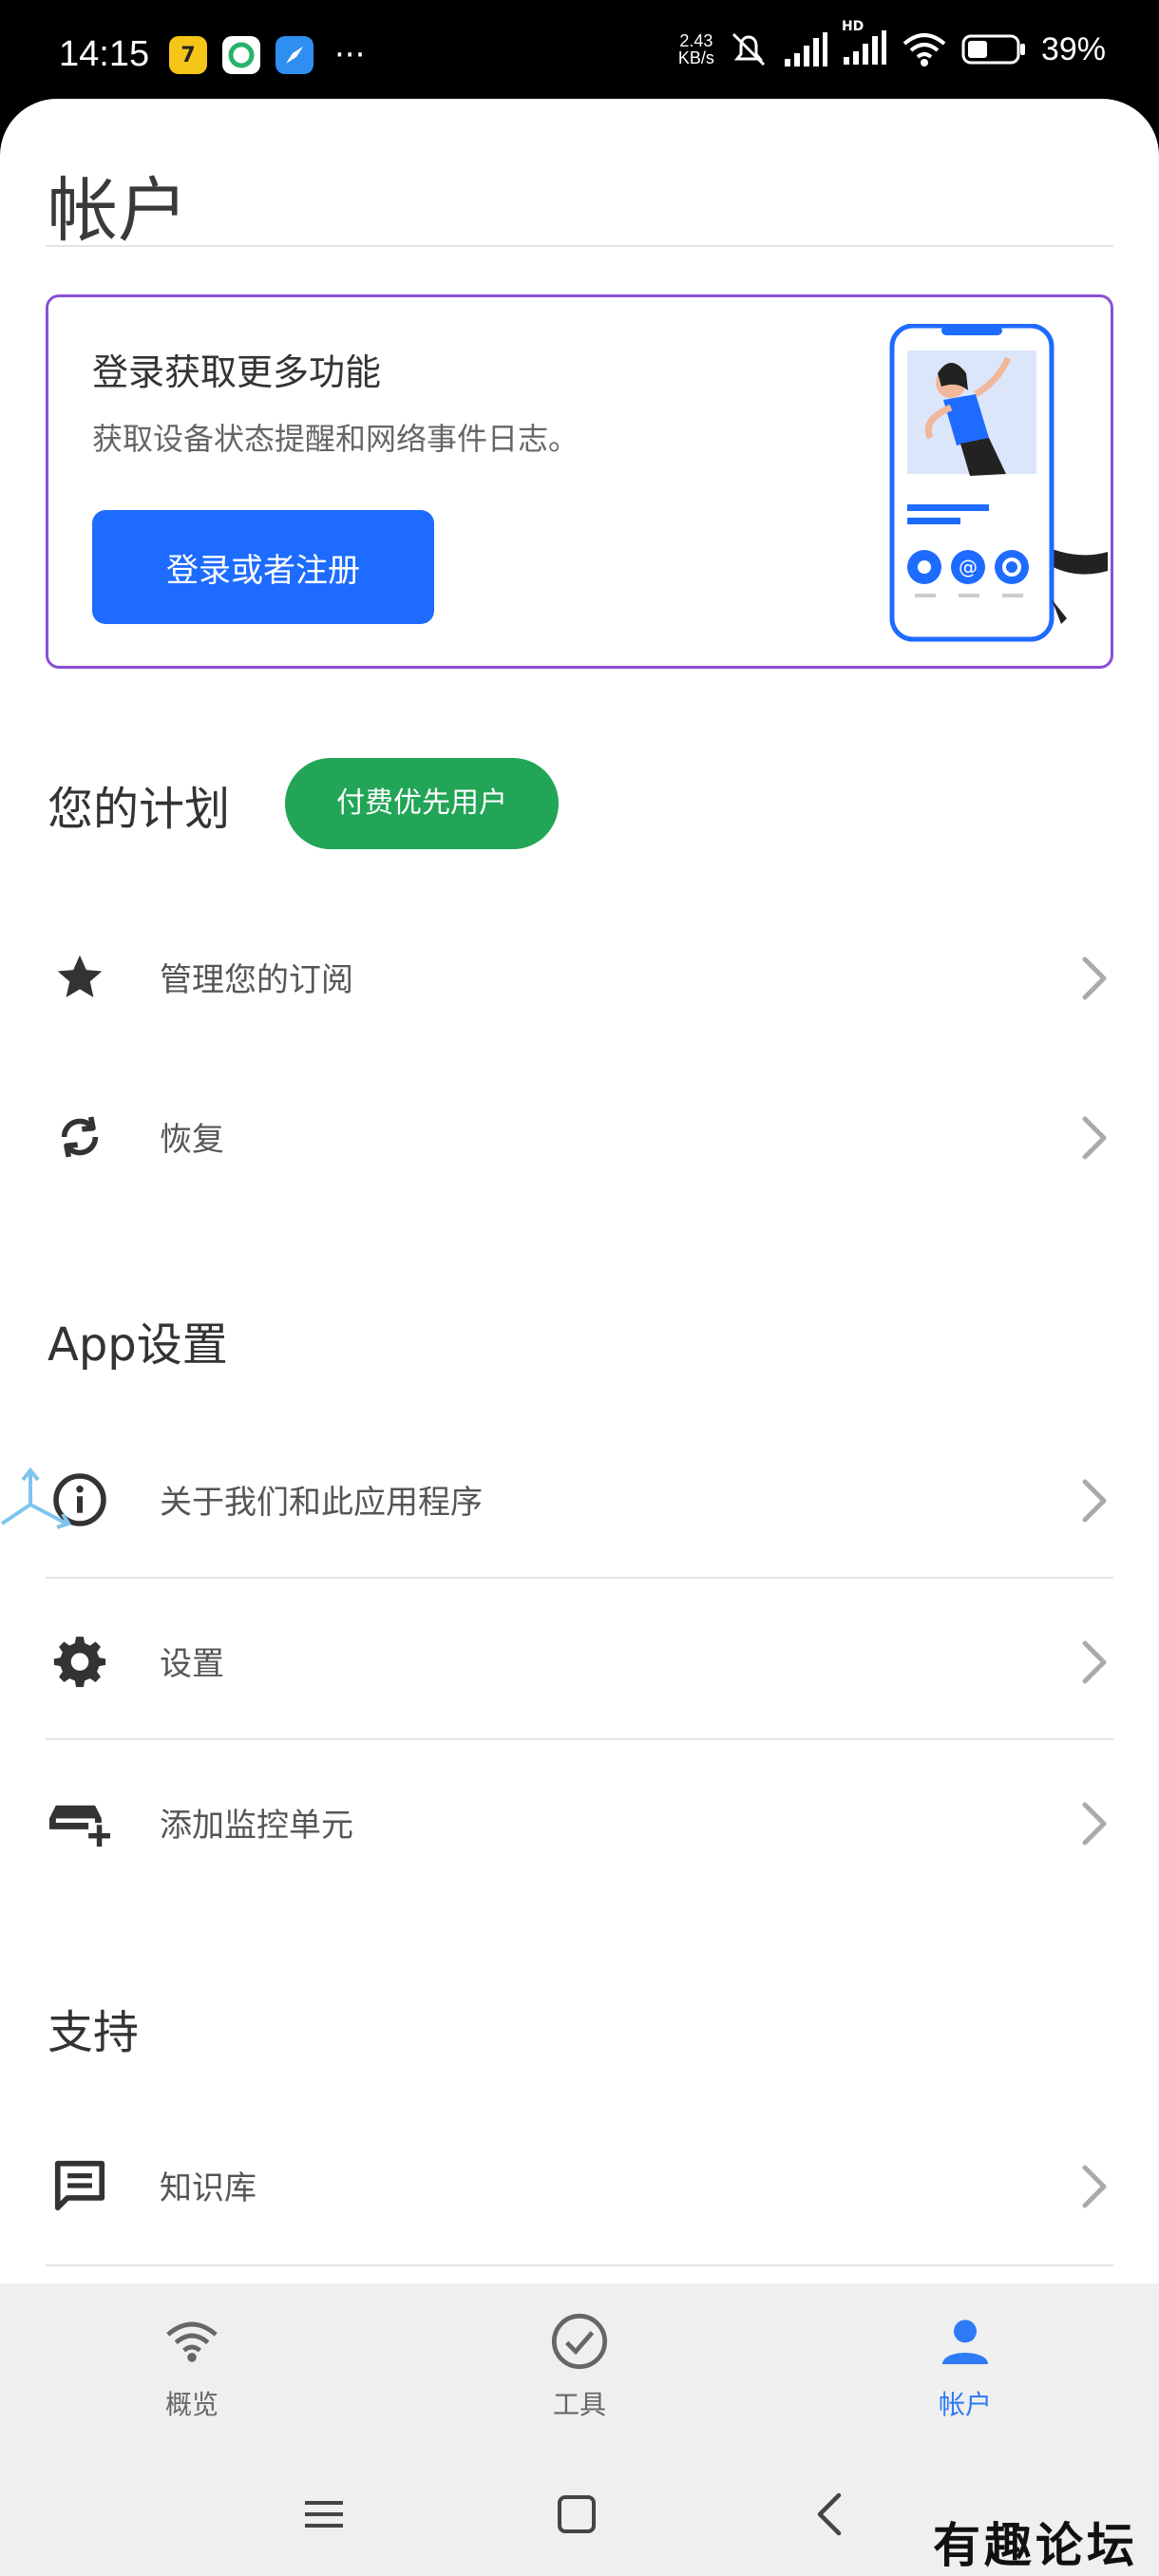 Image resolution: width=1159 pixels, height=2576 pixels. I want to click on add-device-icon, so click(79, 1822).